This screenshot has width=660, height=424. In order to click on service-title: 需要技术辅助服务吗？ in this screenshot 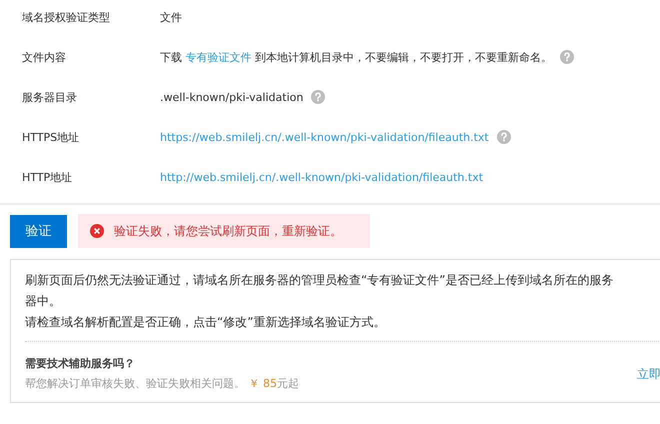, I will do `click(80, 364)`.